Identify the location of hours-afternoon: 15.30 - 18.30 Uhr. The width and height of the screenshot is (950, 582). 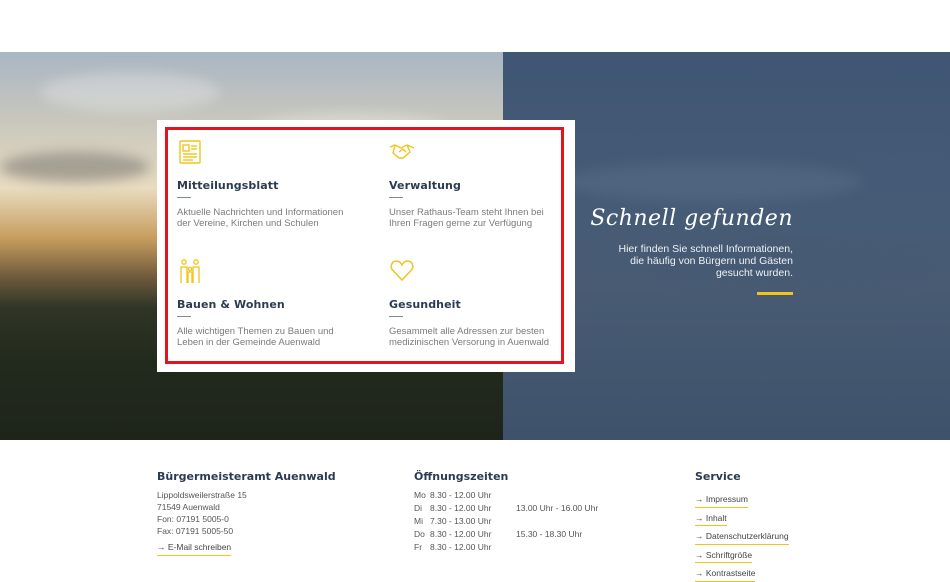
(549, 534).